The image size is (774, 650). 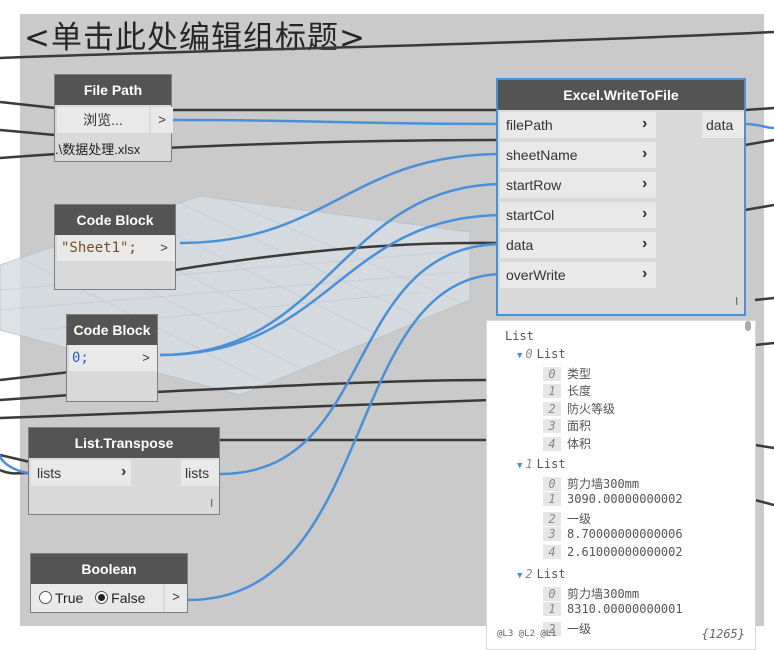 I want to click on list-item: 4 体积, so click(x=567, y=443).